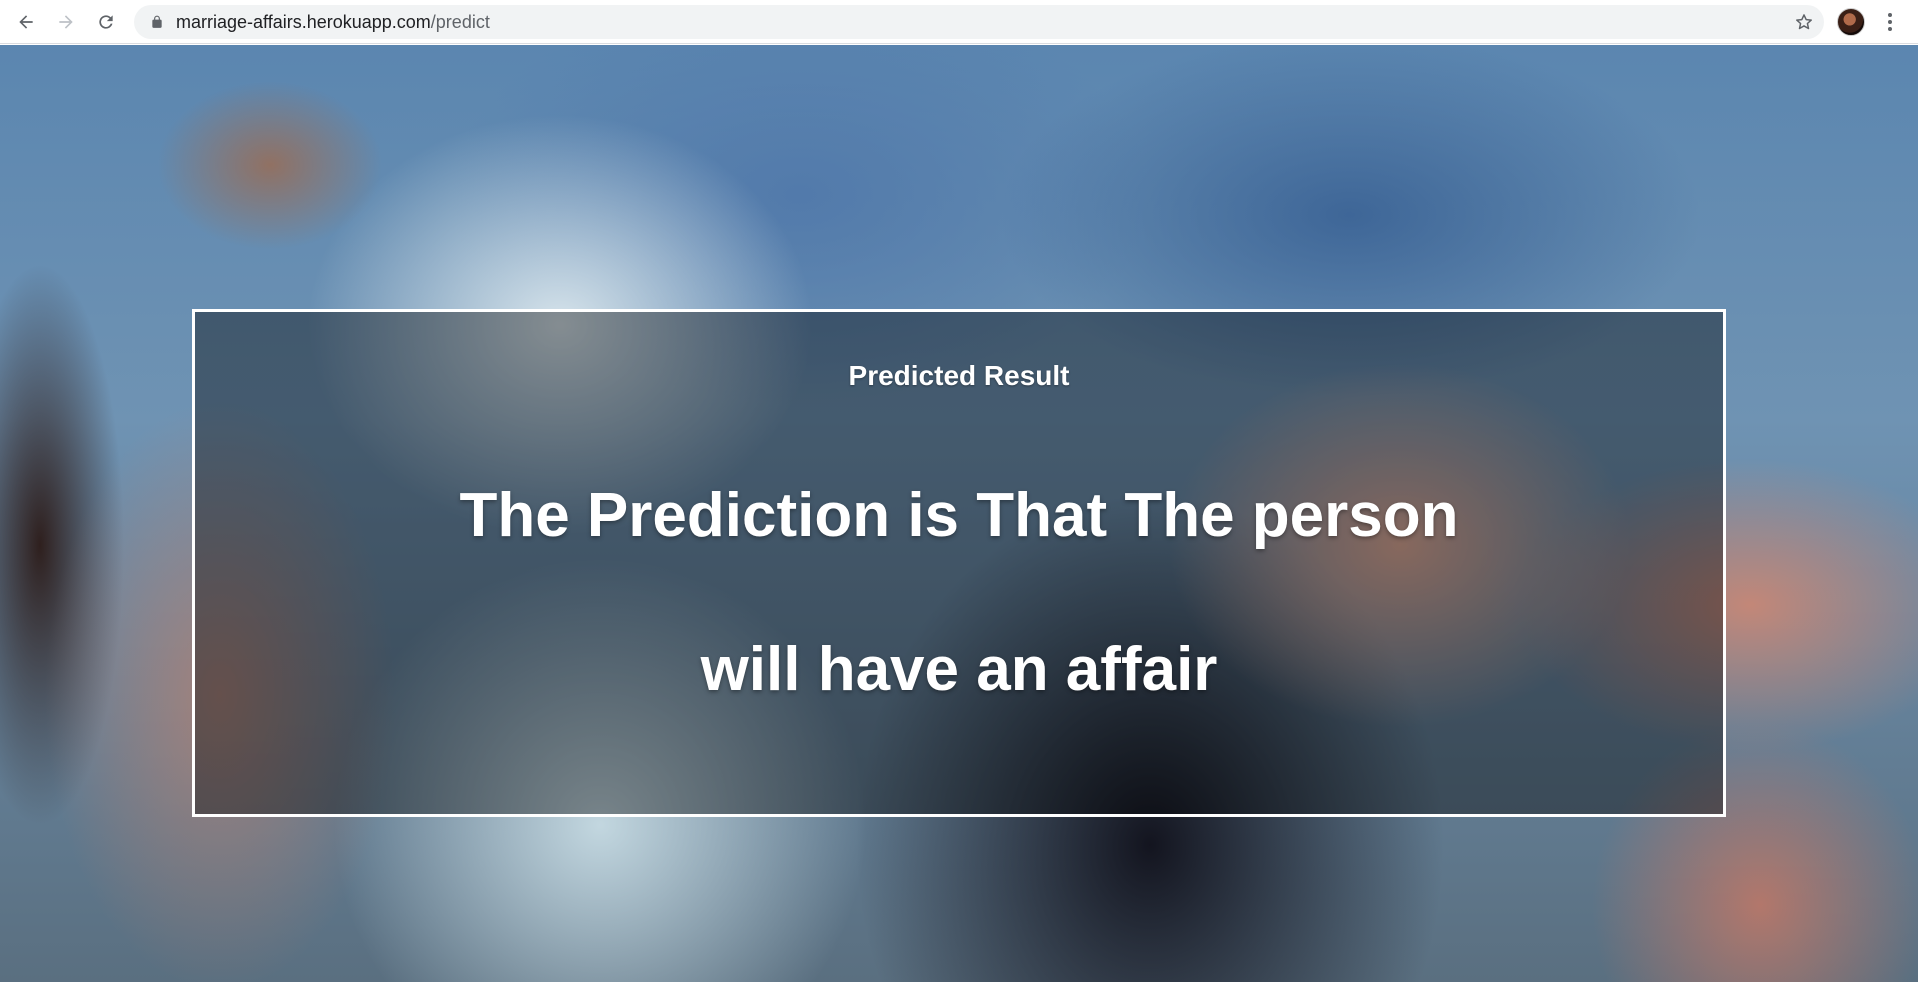 The width and height of the screenshot is (1918, 982). I want to click on back-button, so click(26, 22).